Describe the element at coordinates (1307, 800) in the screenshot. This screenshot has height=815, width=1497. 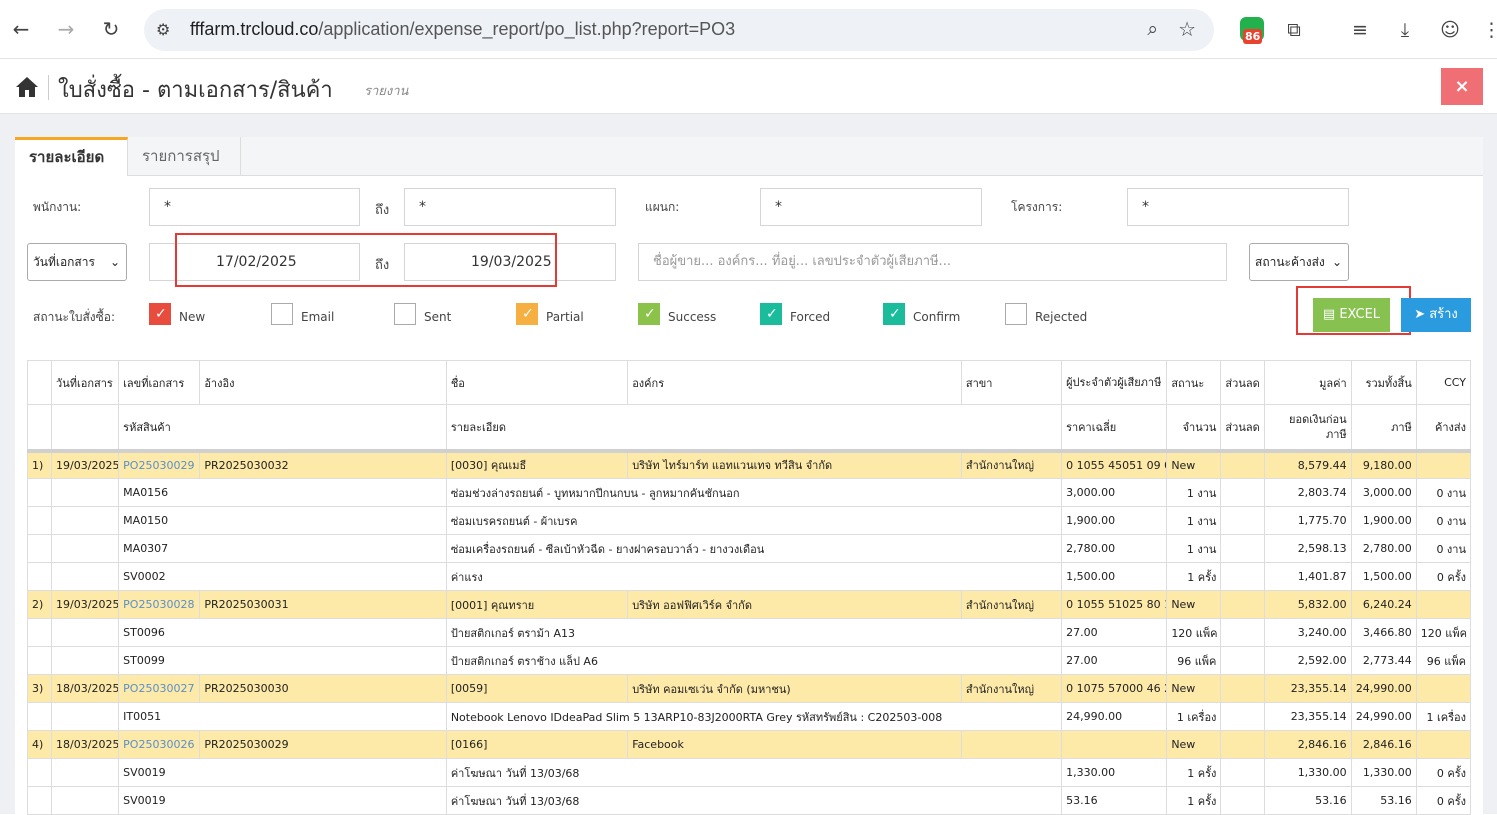
I see `pretax-amount: 53.16` at that location.